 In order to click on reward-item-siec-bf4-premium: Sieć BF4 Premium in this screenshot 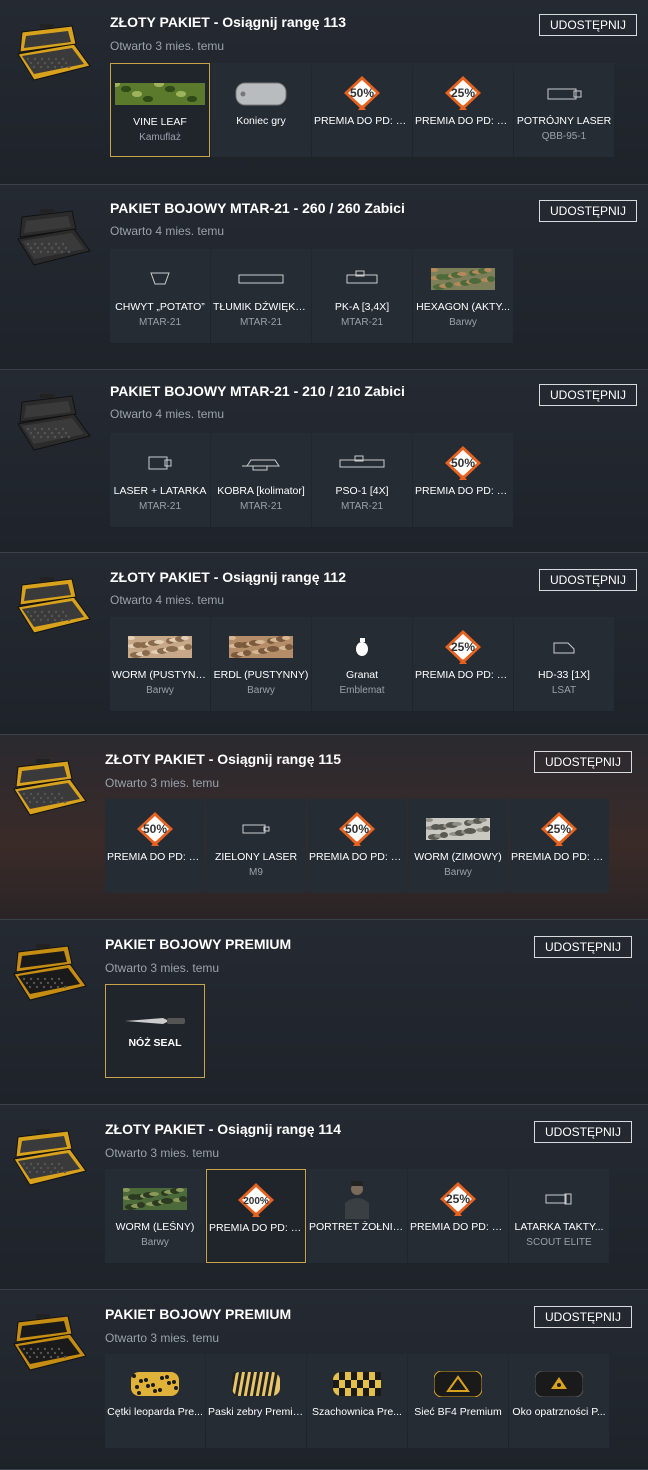, I will do `click(458, 1401)`.